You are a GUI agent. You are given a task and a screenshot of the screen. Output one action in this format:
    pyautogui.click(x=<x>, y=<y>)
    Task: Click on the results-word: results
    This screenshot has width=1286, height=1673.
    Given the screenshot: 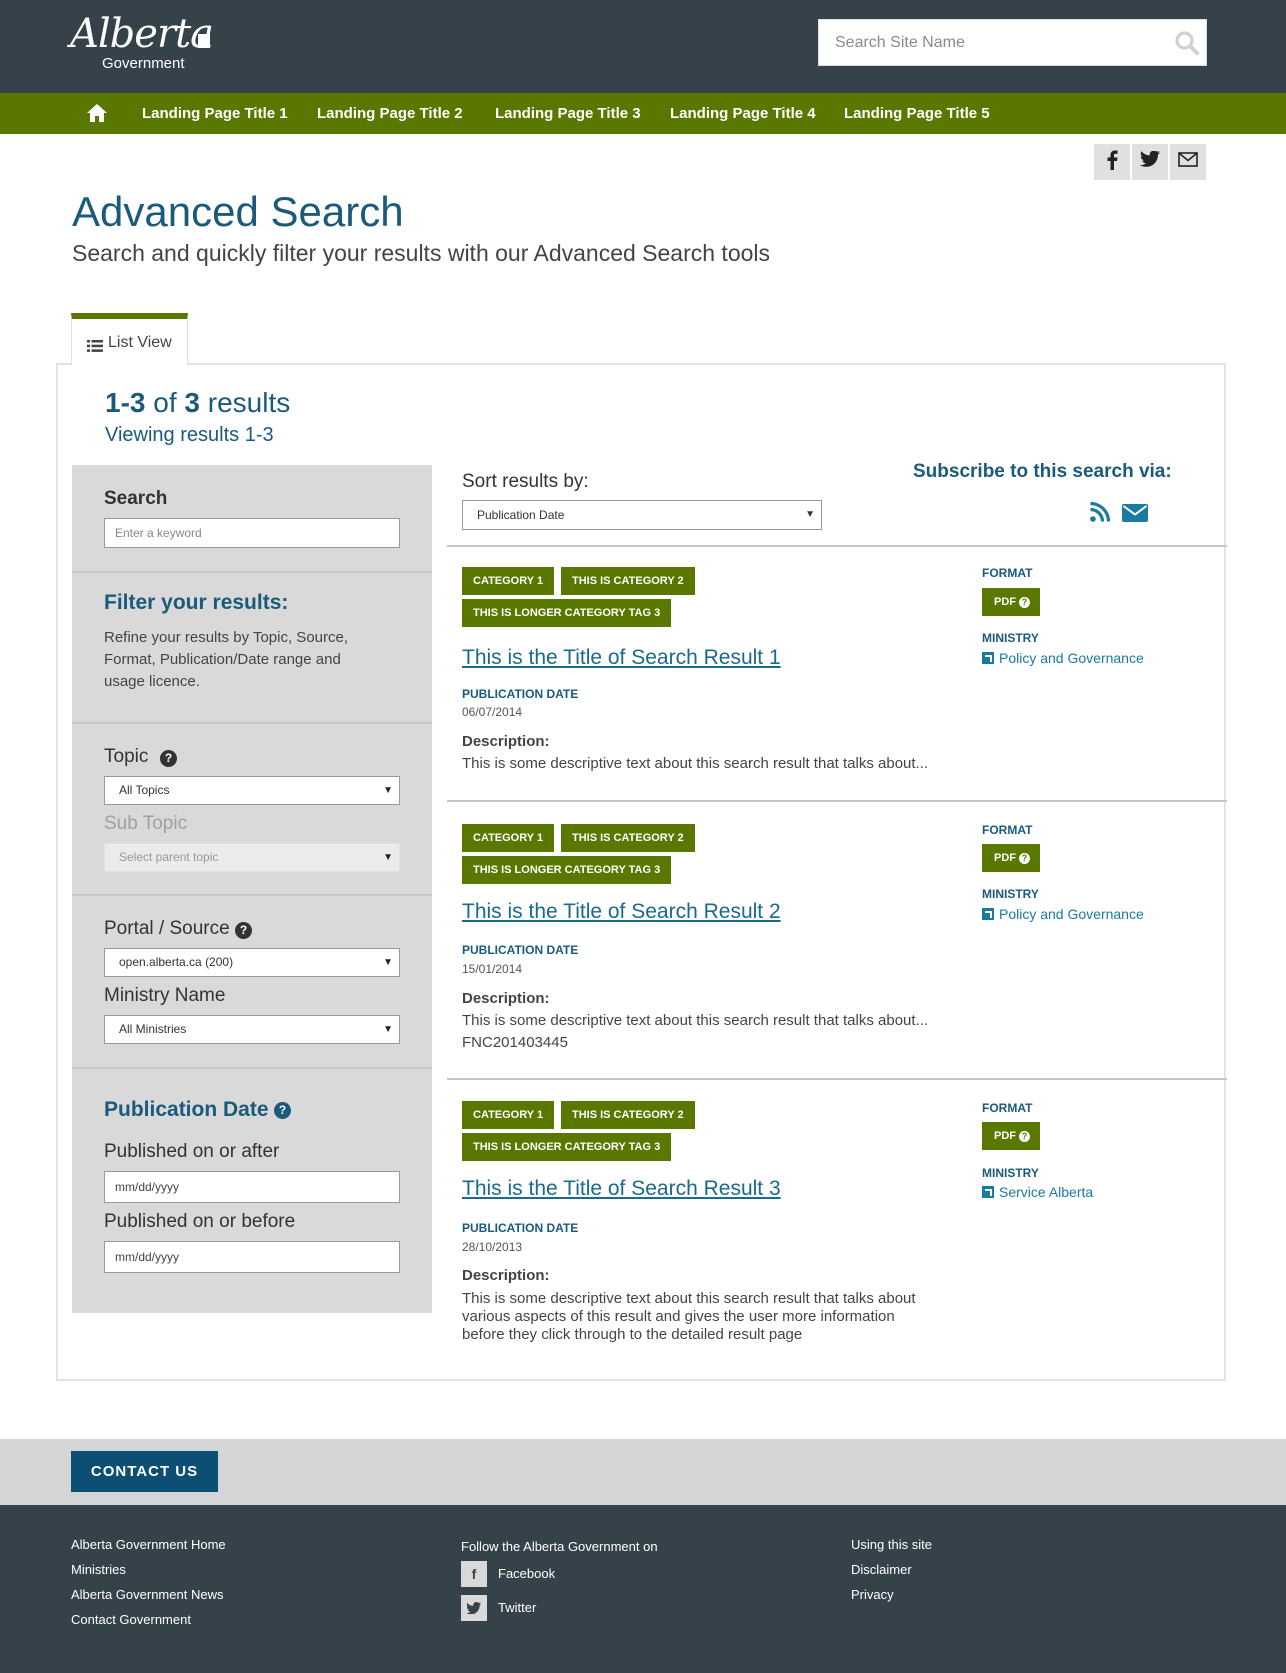 What is the action you would take?
    pyautogui.click(x=249, y=402)
    